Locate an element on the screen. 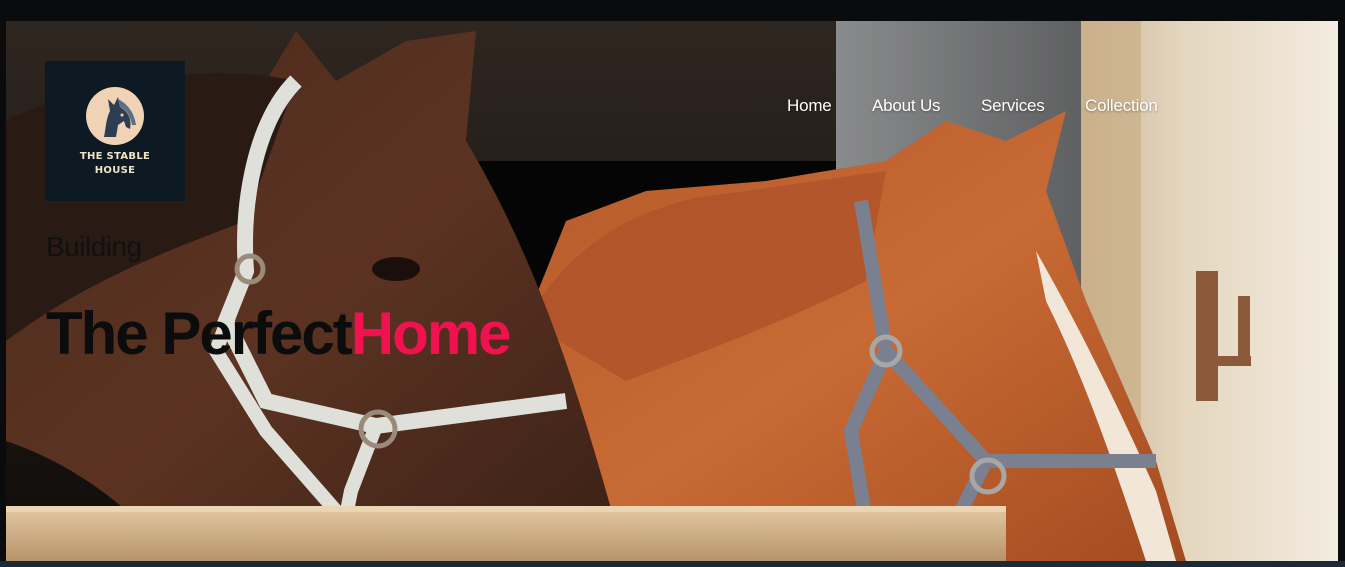 The image size is (1345, 567). logo-line-2: HOUSE is located at coordinates (115, 170).